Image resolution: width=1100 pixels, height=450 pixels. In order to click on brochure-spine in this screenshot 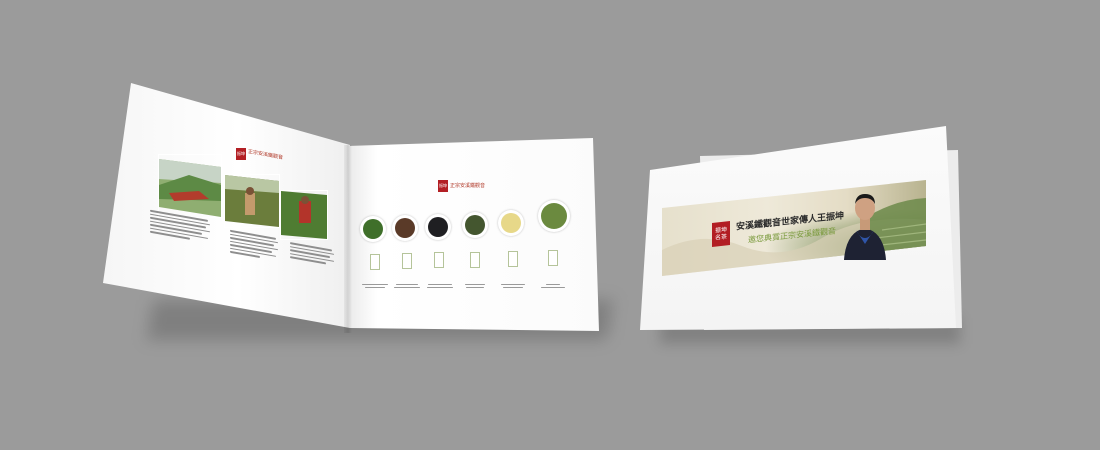, I will do `click(348, 239)`.